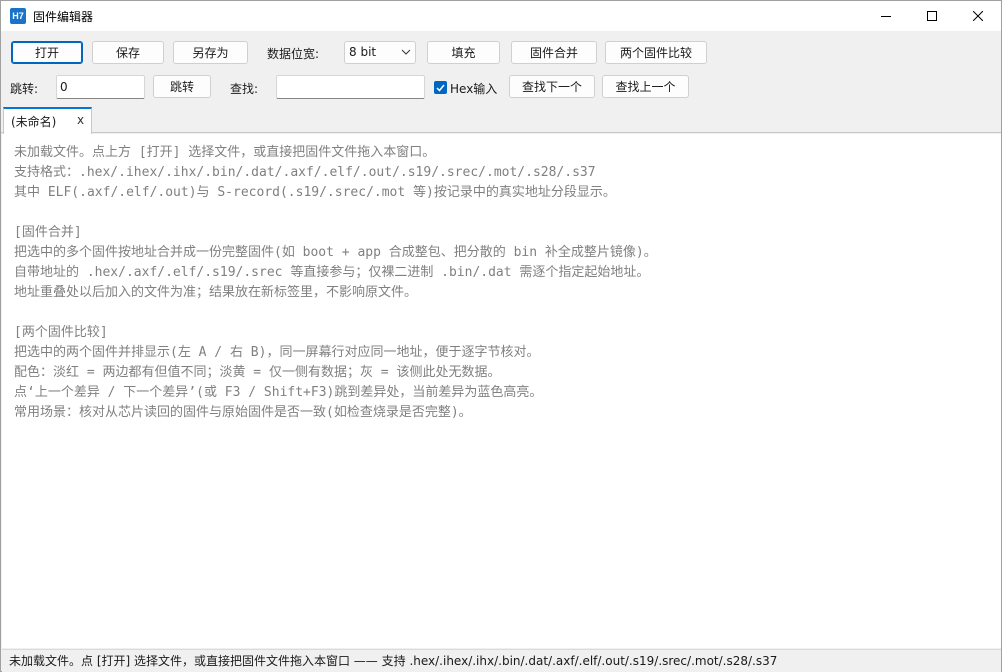 This screenshot has height=672, width=1002. I want to click on title-bar: H7 固件编辑器, so click(501, 16).